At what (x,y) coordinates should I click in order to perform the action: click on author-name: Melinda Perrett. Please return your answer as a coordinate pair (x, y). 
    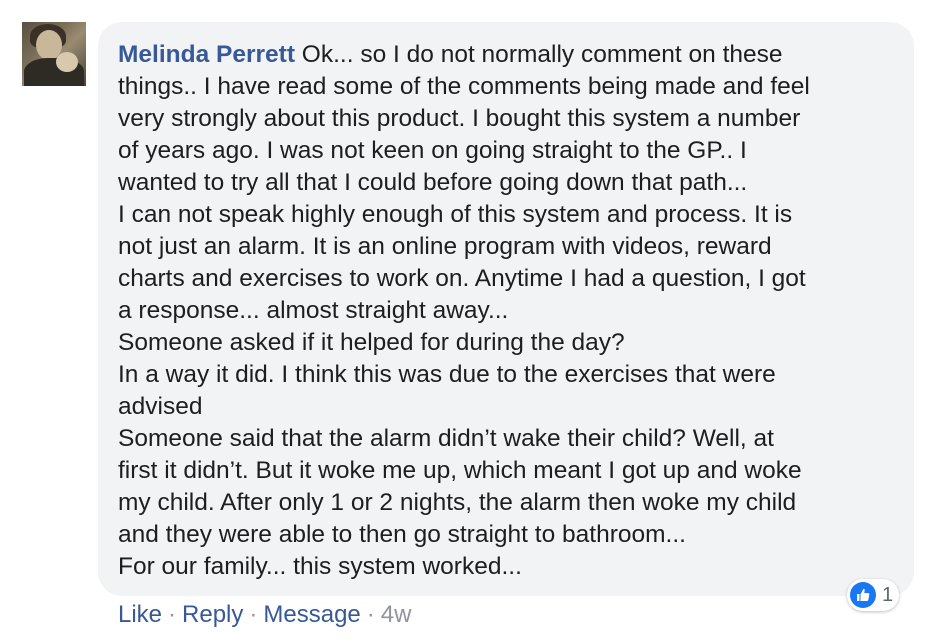
    Looking at the image, I should click on (206, 54).